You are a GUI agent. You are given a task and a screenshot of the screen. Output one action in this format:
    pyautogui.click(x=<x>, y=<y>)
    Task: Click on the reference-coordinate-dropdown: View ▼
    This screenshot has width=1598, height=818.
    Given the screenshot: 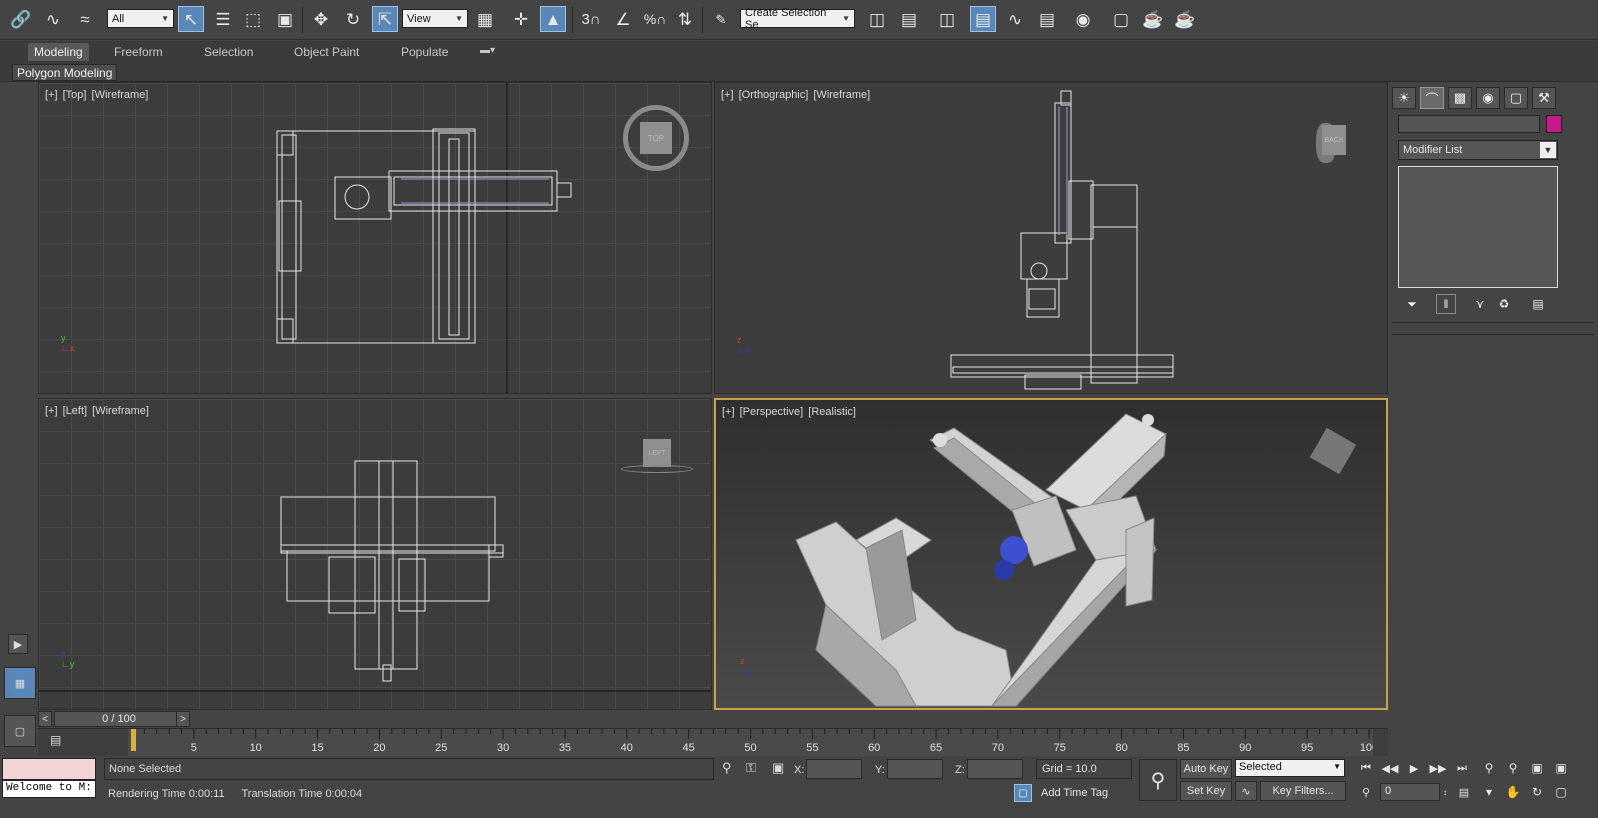 What is the action you would take?
    pyautogui.click(x=435, y=18)
    